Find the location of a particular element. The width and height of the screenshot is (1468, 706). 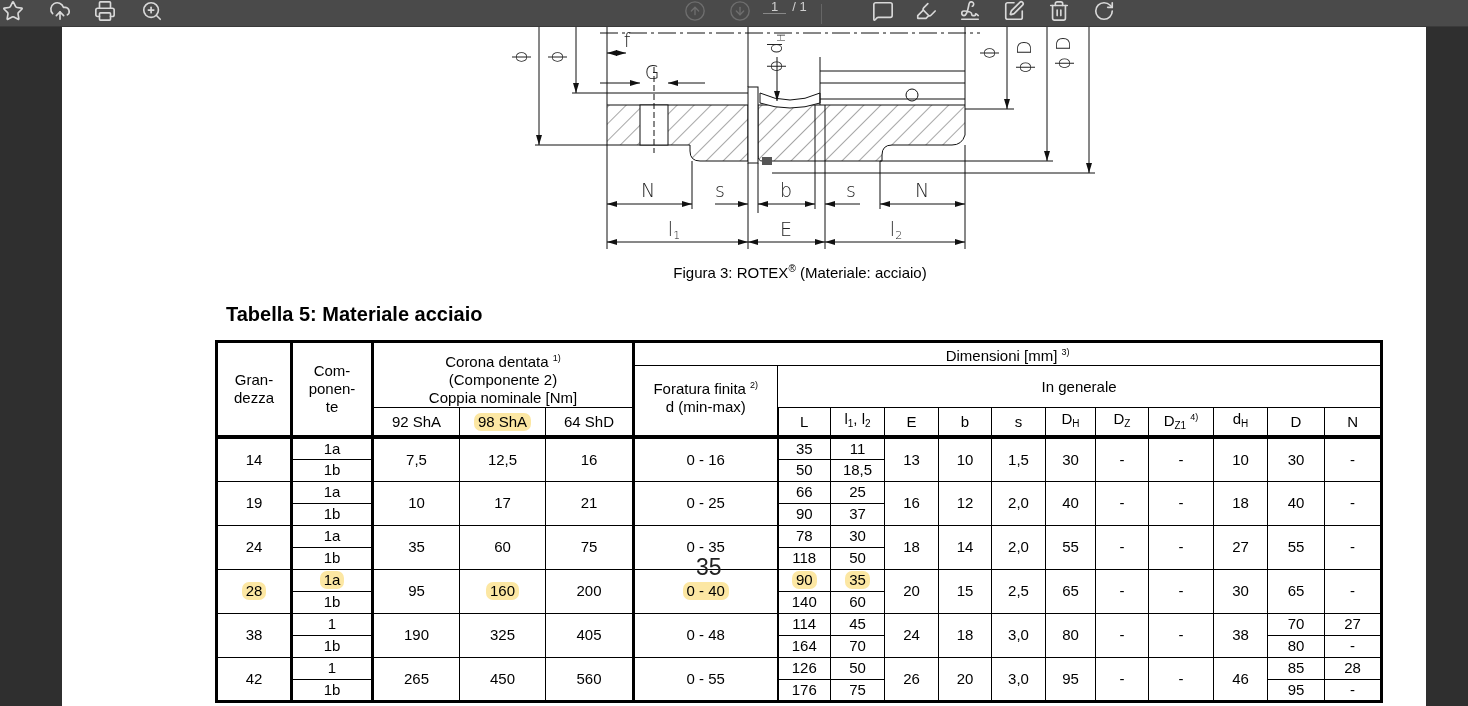

table-cell: 15 is located at coordinates (965, 591).